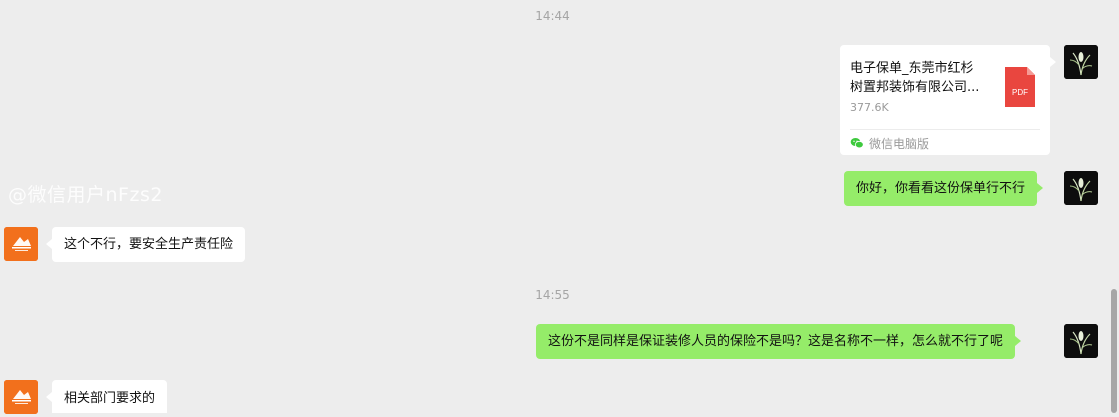 The width and height of the screenshot is (1119, 417). What do you see at coordinates (899, 143) in the screenshot?
I see `file-source-label: 微信电脑版` at bounding box center [899, 143].